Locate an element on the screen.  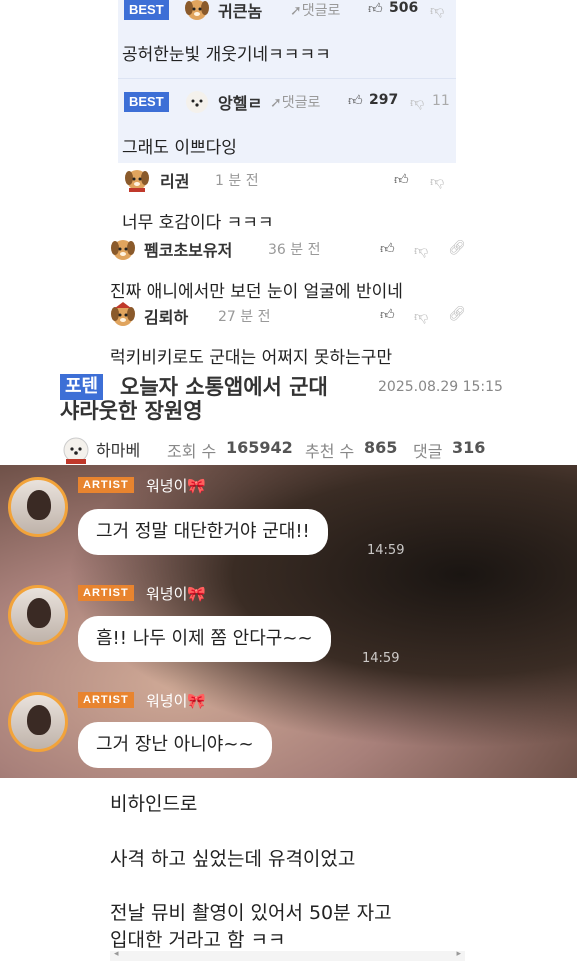
views-count: 165942 is located at coordinates (259, 447).